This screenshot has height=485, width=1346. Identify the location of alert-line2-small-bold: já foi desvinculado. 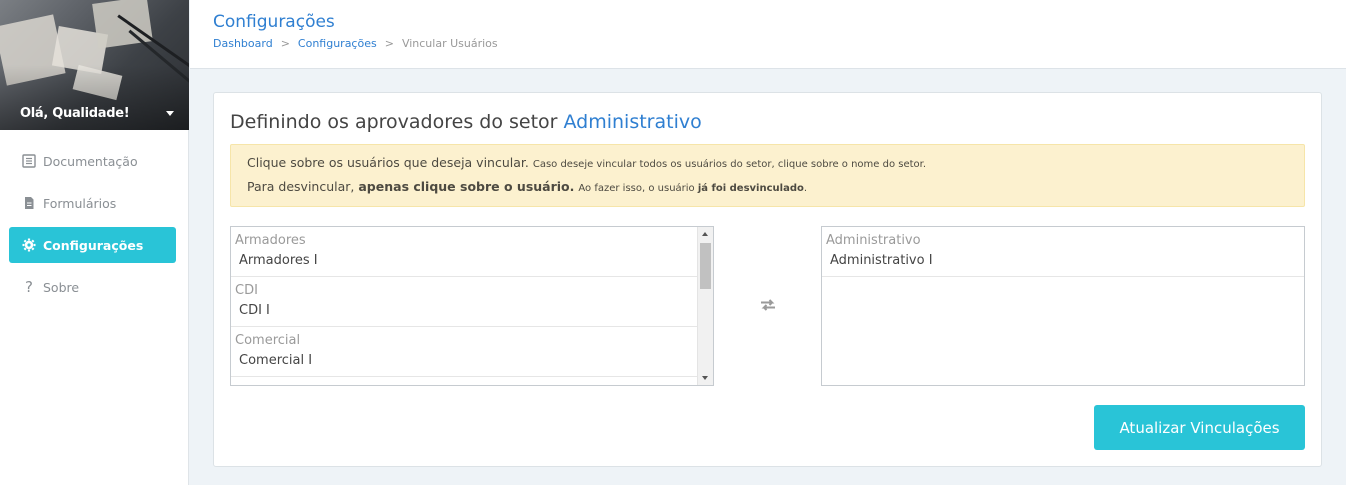
(750, 188).